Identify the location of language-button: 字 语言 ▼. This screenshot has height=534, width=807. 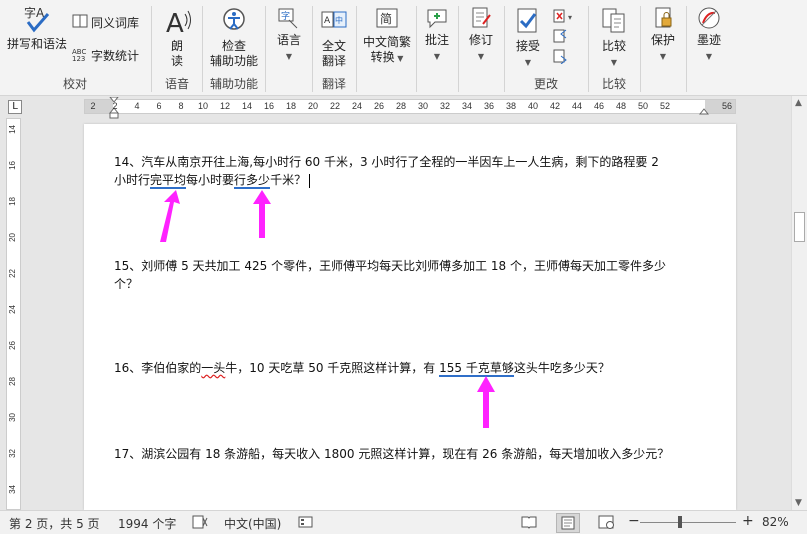
(289, 35).